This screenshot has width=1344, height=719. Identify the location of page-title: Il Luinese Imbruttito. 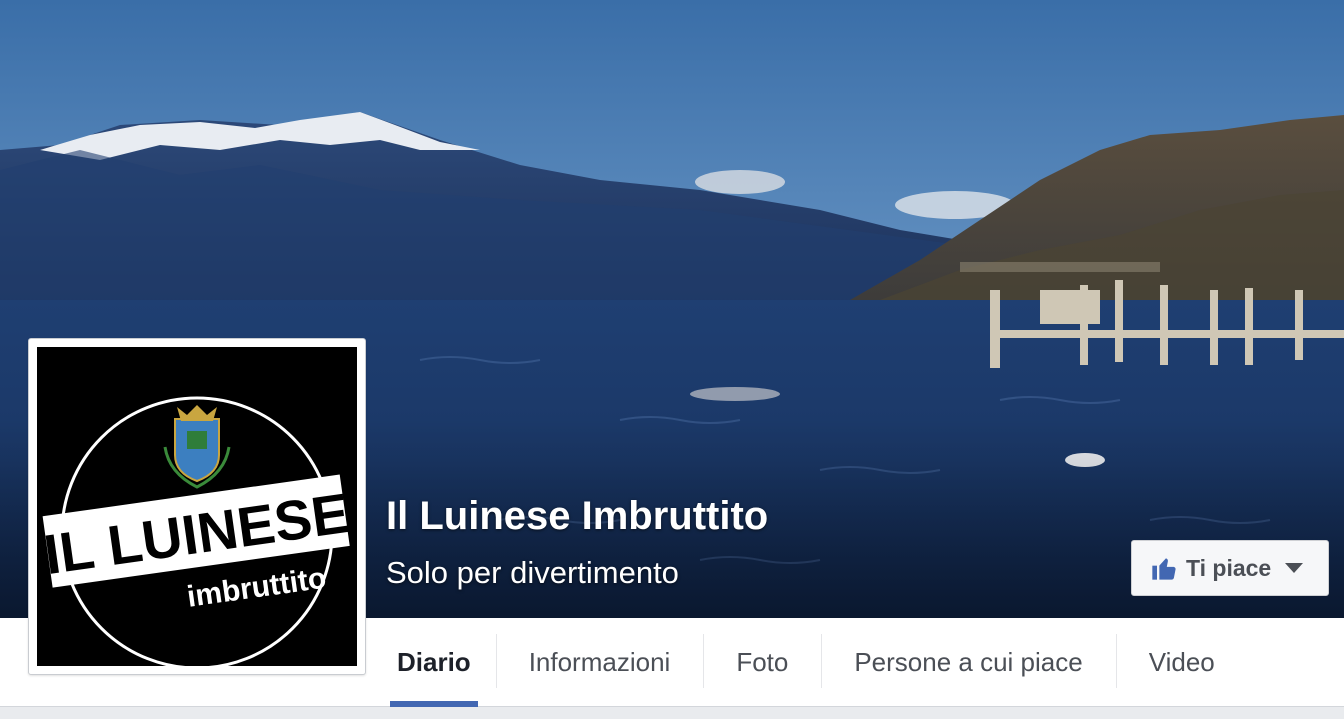
(577, 516).